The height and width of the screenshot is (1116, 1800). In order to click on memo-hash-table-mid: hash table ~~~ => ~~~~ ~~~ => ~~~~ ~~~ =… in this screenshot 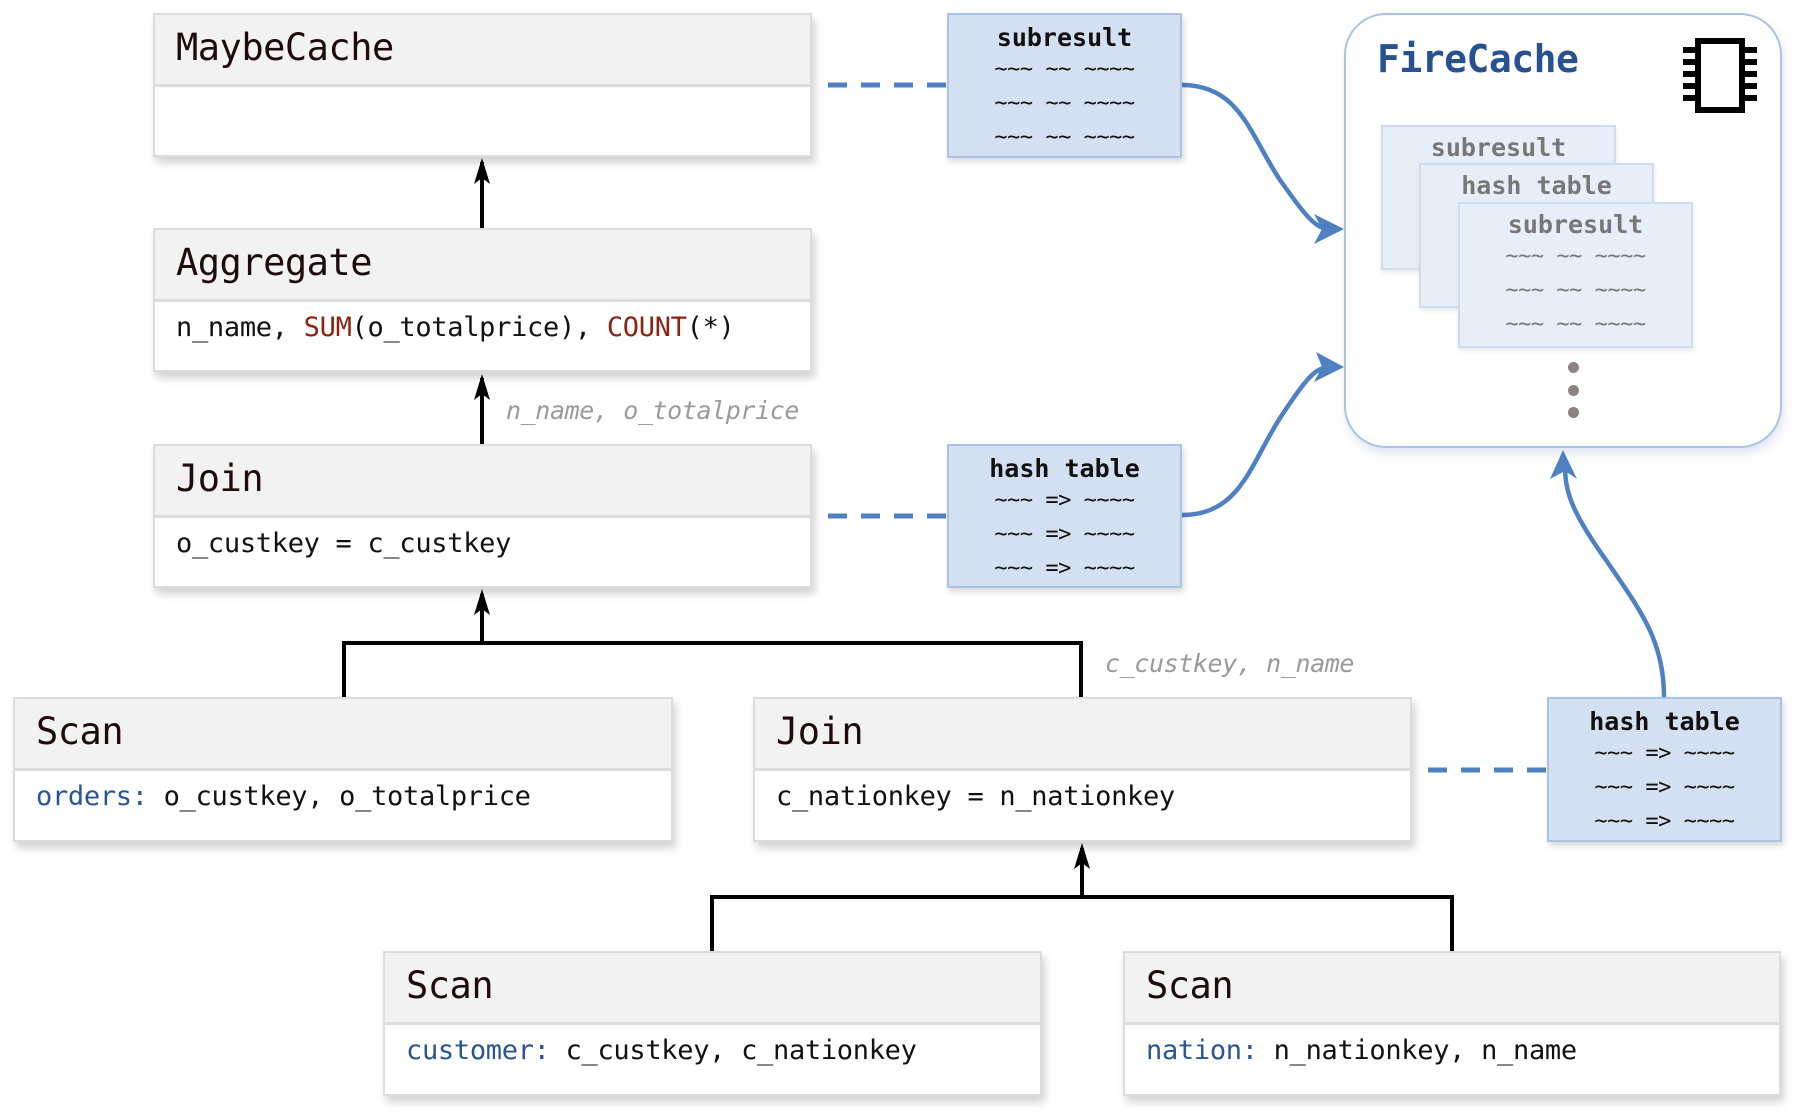, I will do `click(1064, 516)`.